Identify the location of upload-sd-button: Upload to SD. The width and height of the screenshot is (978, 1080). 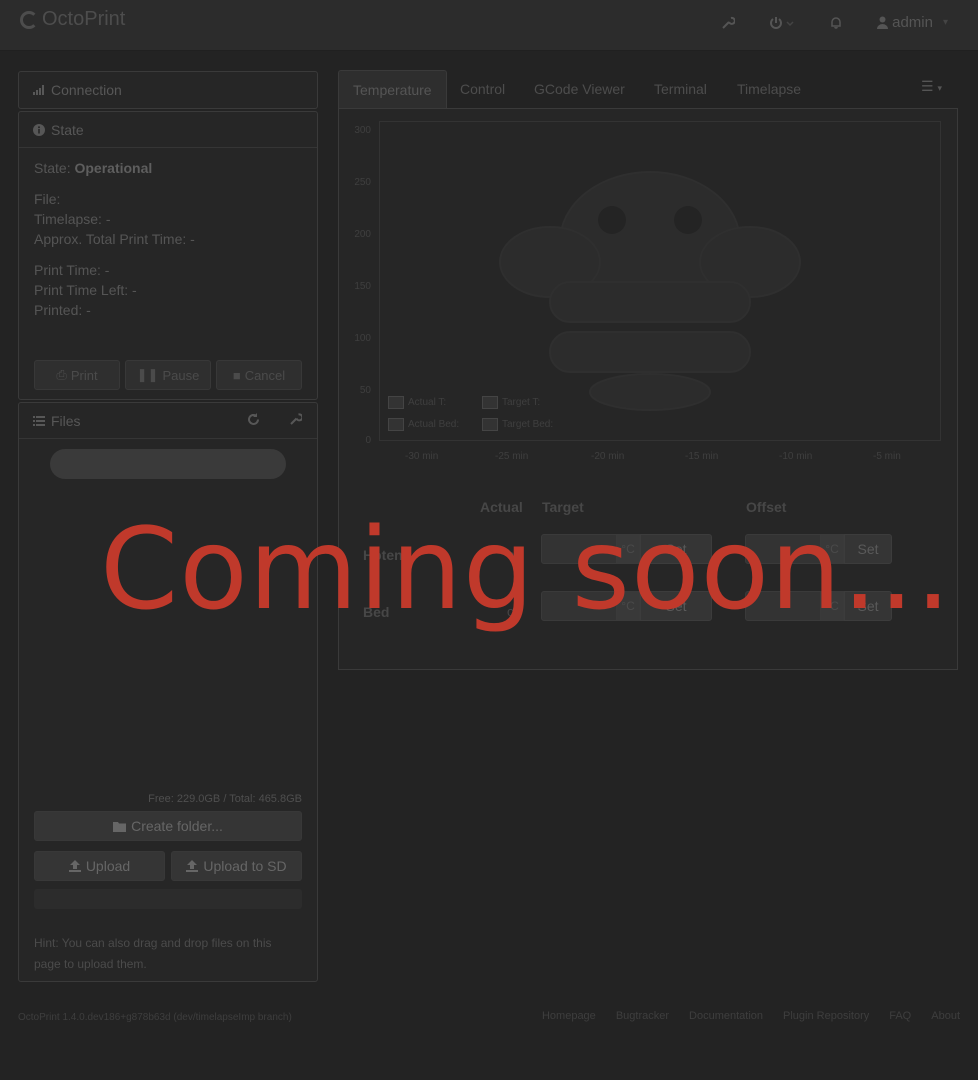
(236, 866).